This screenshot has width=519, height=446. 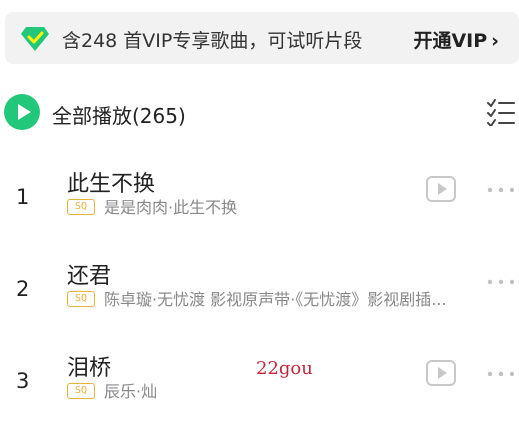 I want to click on open-vip-button: 开通VIP ›, so click(x=456, y=39).